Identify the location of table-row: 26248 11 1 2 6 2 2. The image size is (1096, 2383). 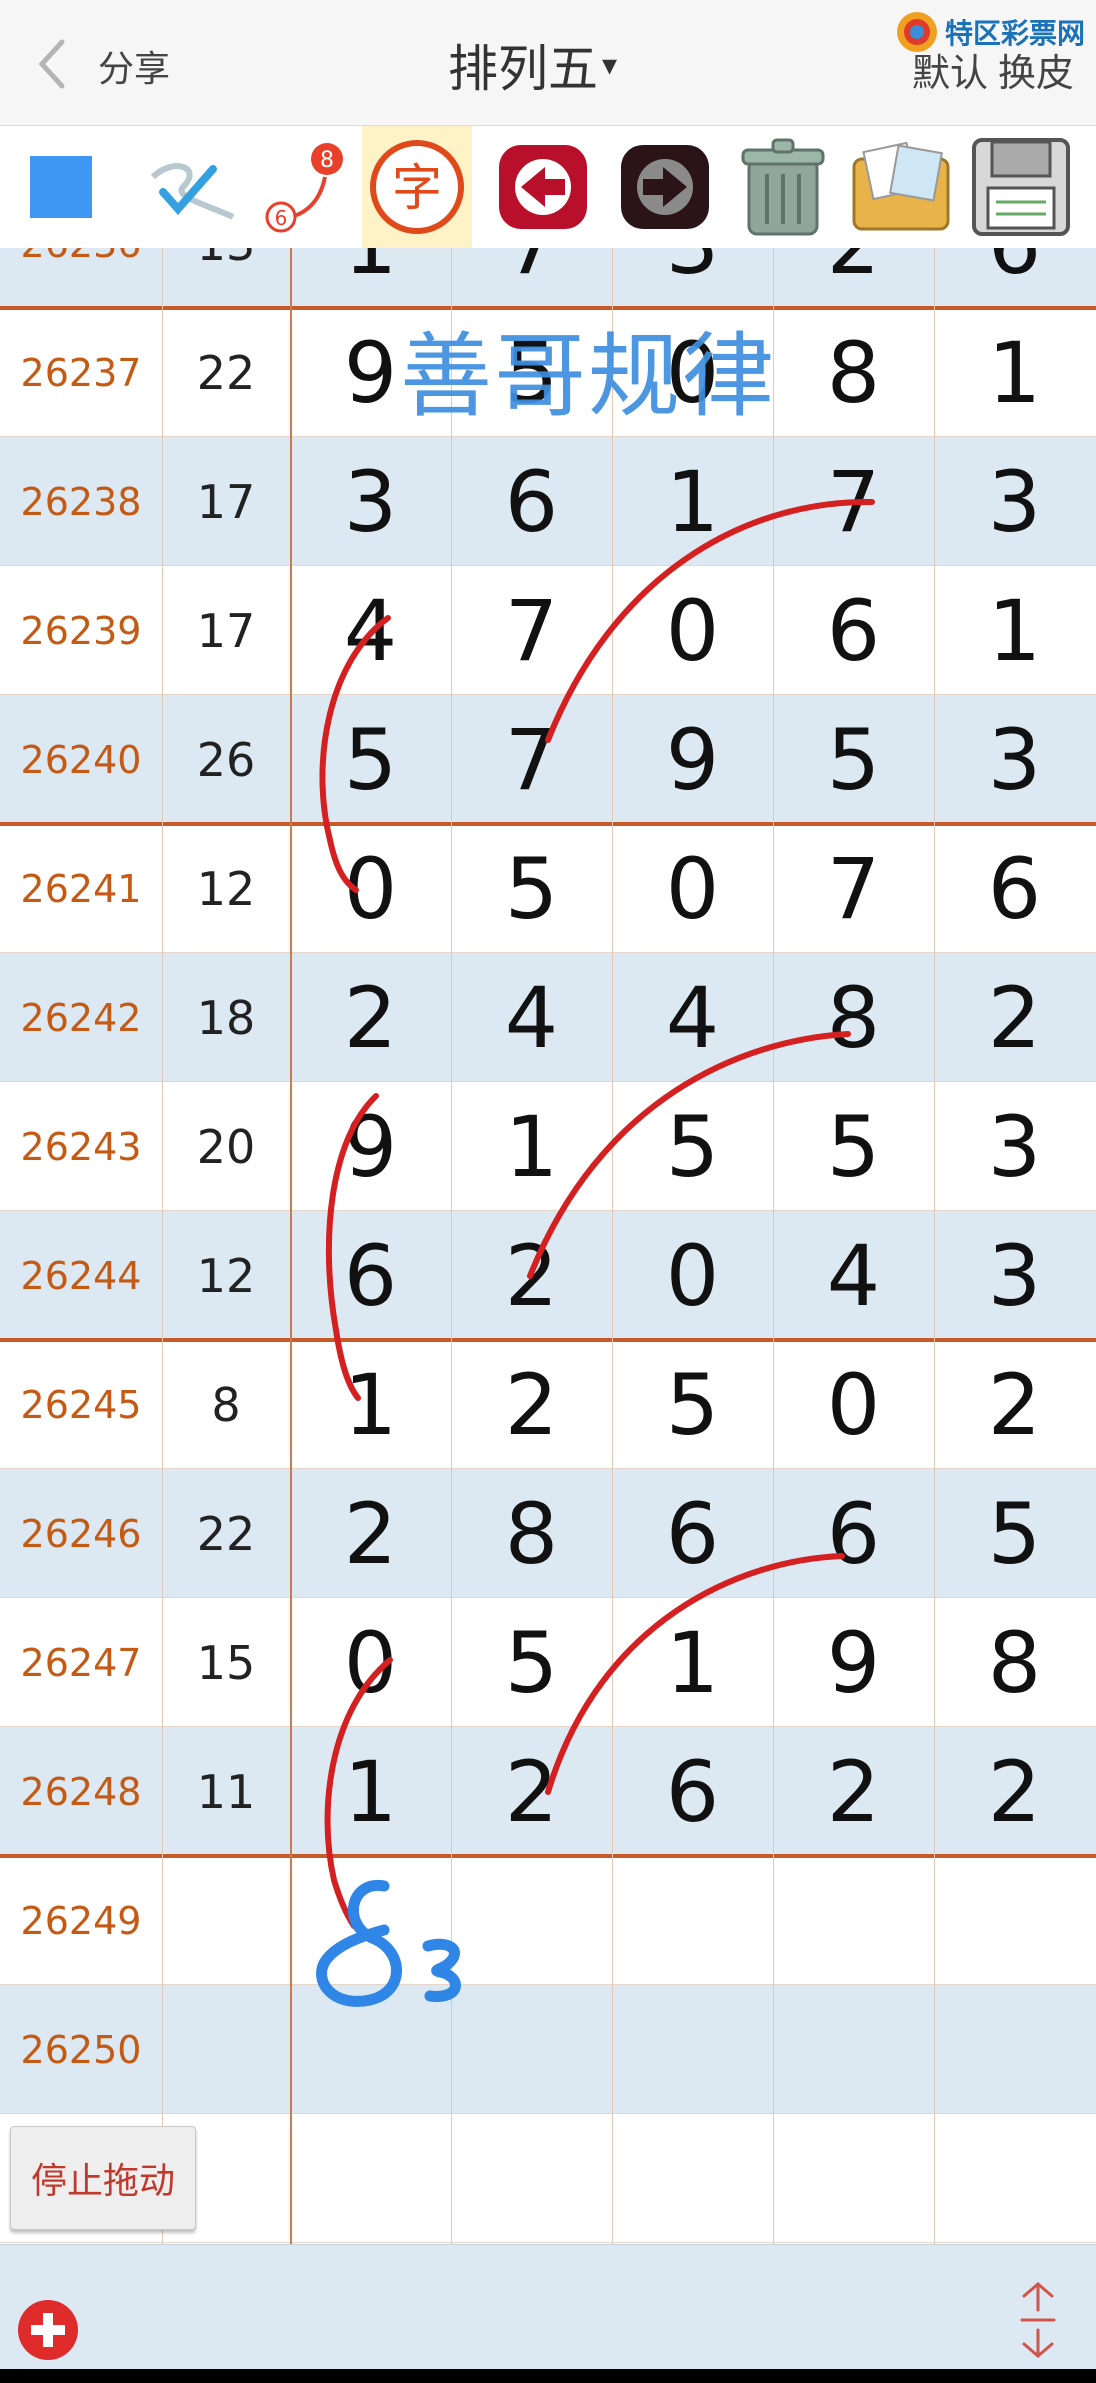
(548, 1791).